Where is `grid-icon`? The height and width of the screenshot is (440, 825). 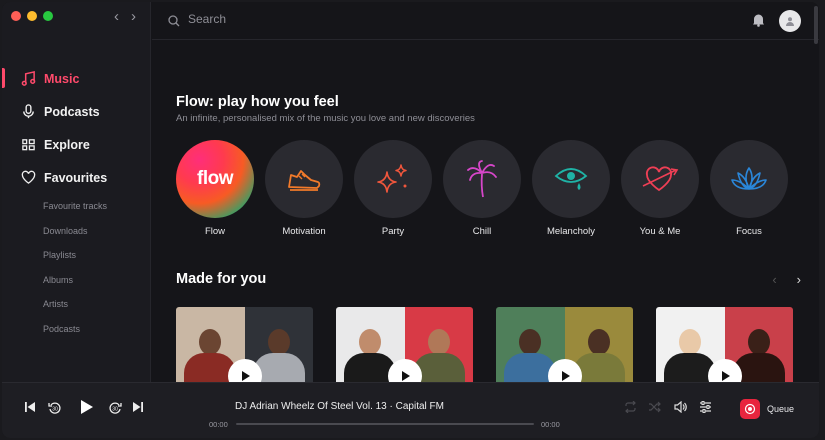 grid-icon is located at coordinates (28, 145).